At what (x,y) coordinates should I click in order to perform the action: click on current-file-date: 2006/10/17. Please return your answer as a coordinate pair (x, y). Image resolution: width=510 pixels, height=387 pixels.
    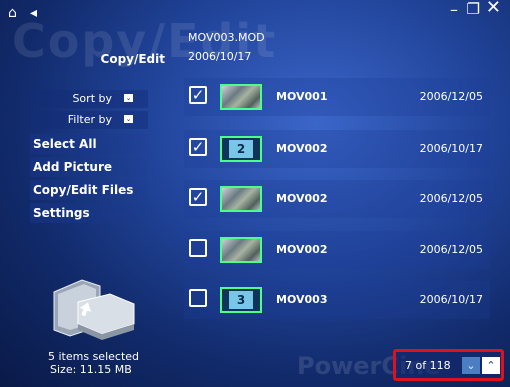
    Looking at the image, I should click on (220, 56).